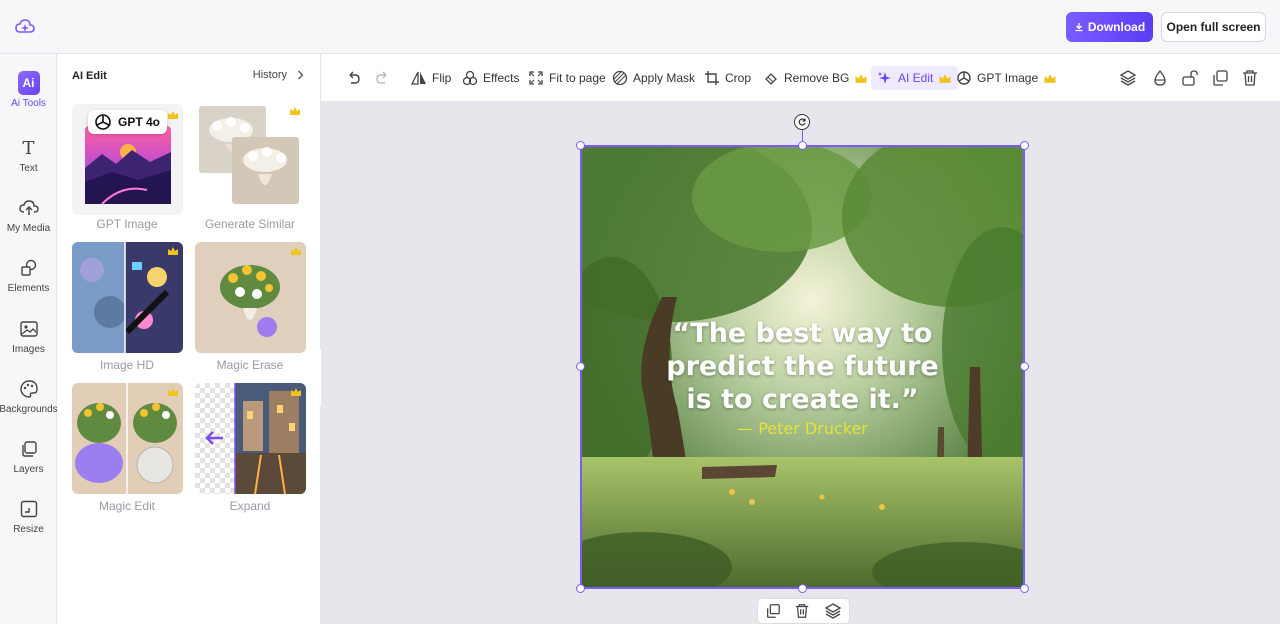 The width and height of the screenshot is (1280, 624). I want to click on layer-order-button, so click(1128, 78).